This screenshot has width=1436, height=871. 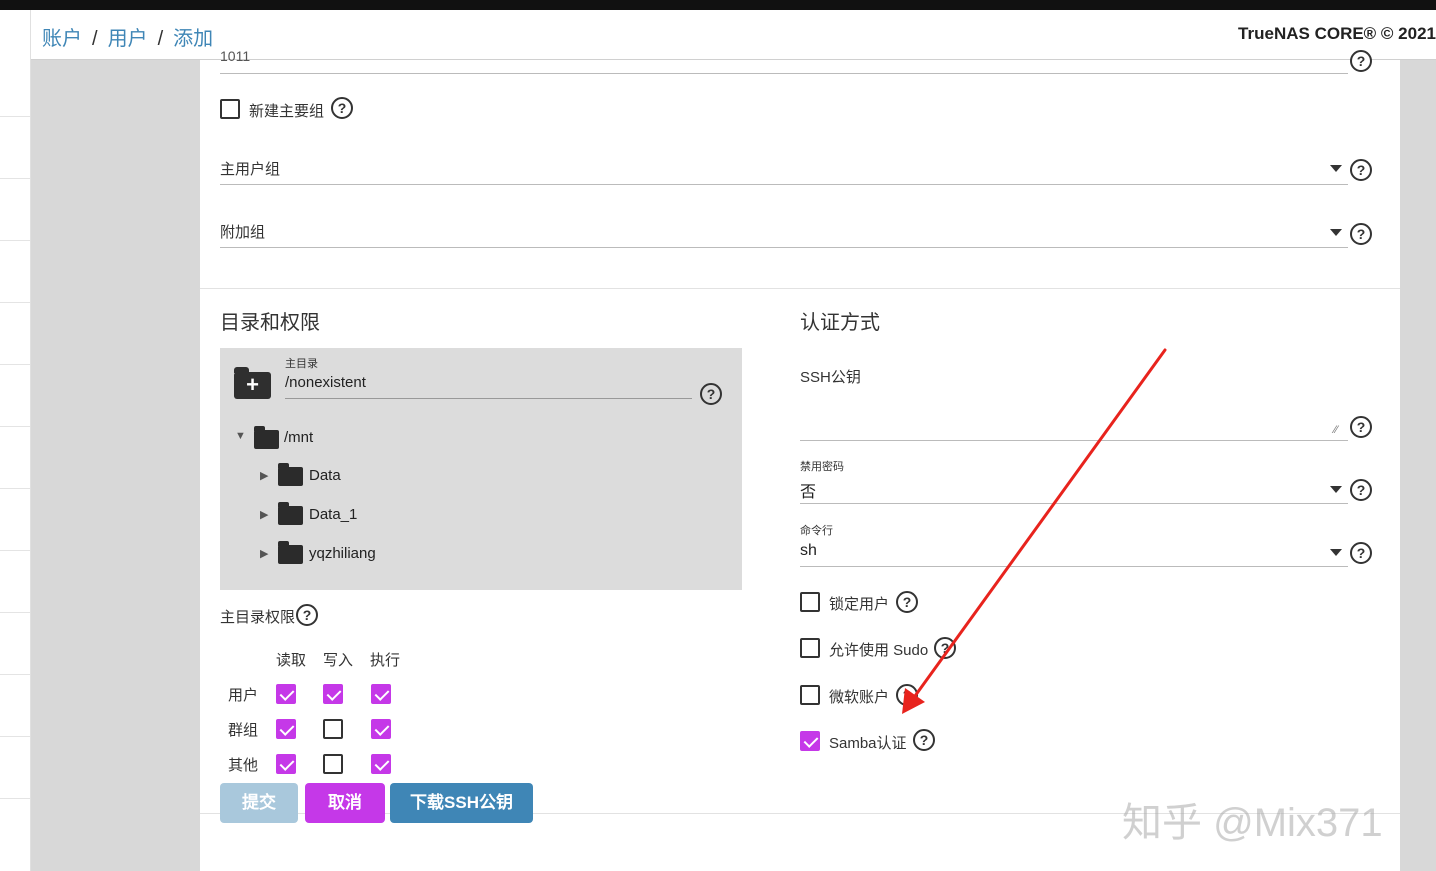 What do you see at coordinates (1252, 823) in the screenshot?
I see `watermark-text: 知乎 @Mix371` at bounding box center [1252, 823].